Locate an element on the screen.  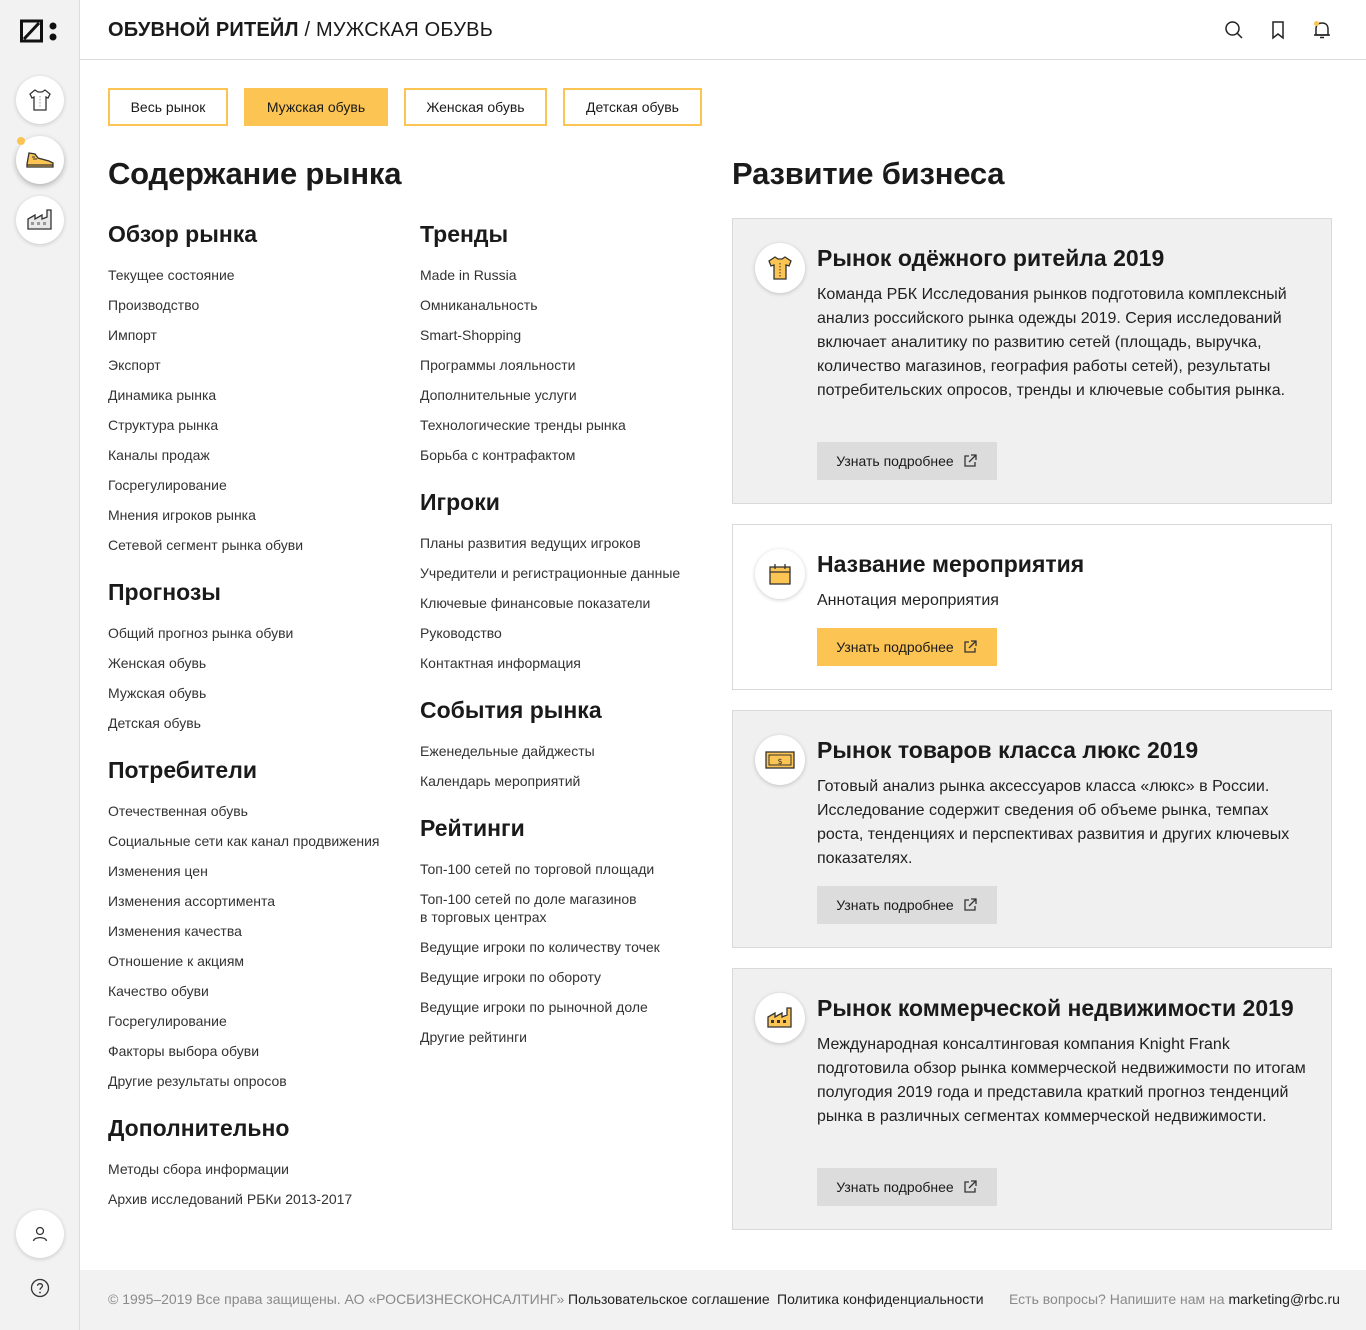
list-item: Производство is located at coordinates (258, 305).